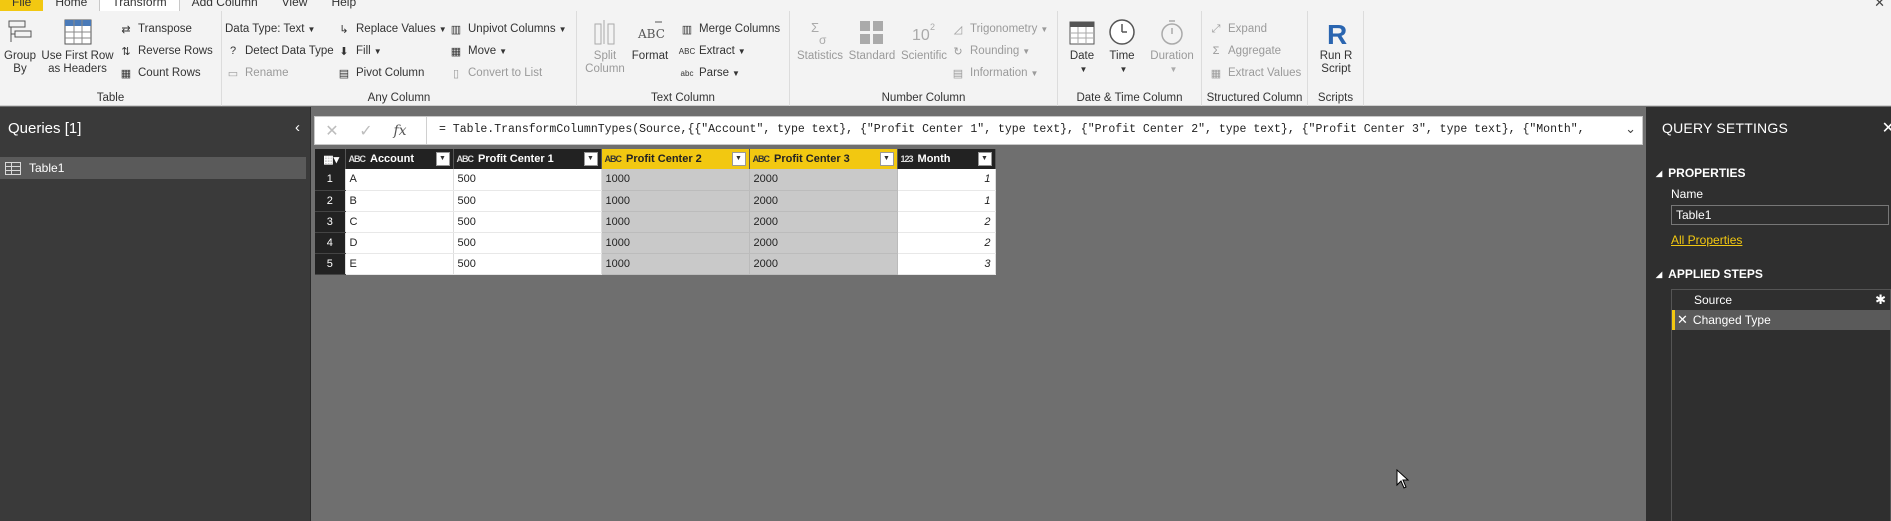 The height and width of the screenshot is (521, 1891). Describe the element at coordinates (709, 73) in the screenshot. I see `parse-button: abc Parse ▼` at that location.